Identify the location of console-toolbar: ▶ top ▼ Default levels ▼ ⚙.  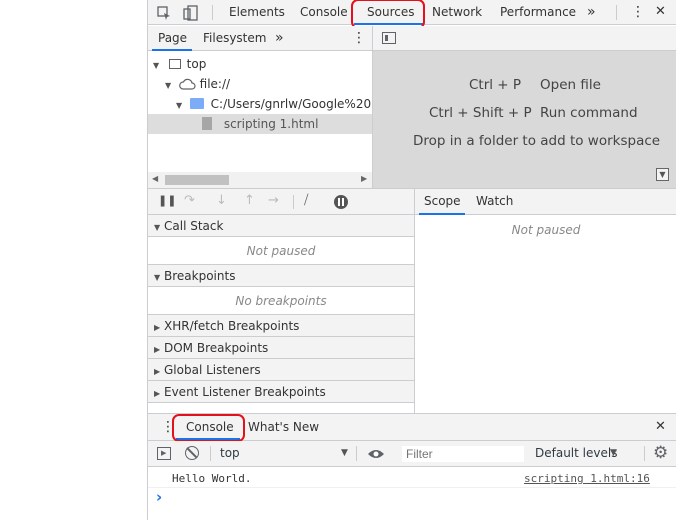
(412, 454).